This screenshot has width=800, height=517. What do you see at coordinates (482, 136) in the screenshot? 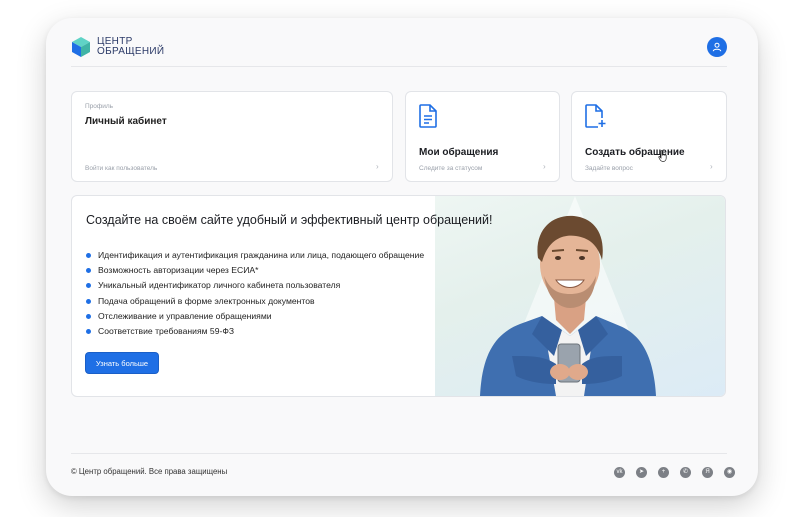
I see `card-my-requests: Мои обращения Следите за статусом ›` at bounding box center [482, 136].